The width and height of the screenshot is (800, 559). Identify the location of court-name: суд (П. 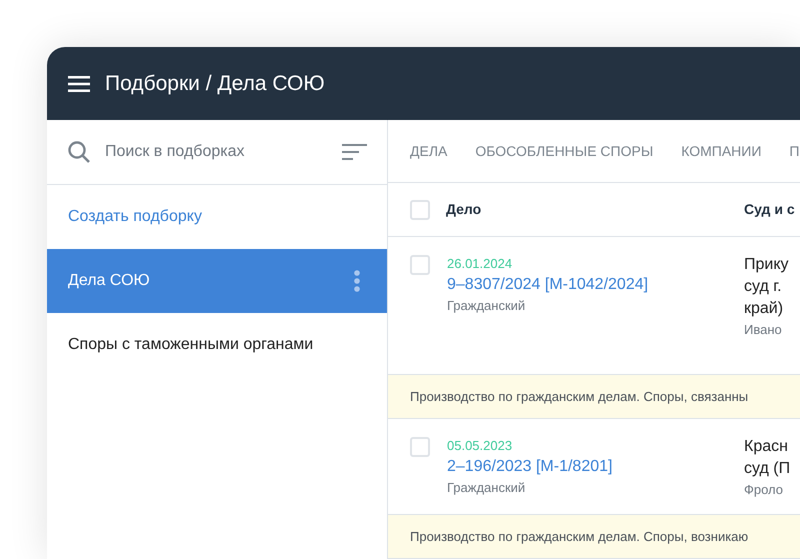
(767, 469).